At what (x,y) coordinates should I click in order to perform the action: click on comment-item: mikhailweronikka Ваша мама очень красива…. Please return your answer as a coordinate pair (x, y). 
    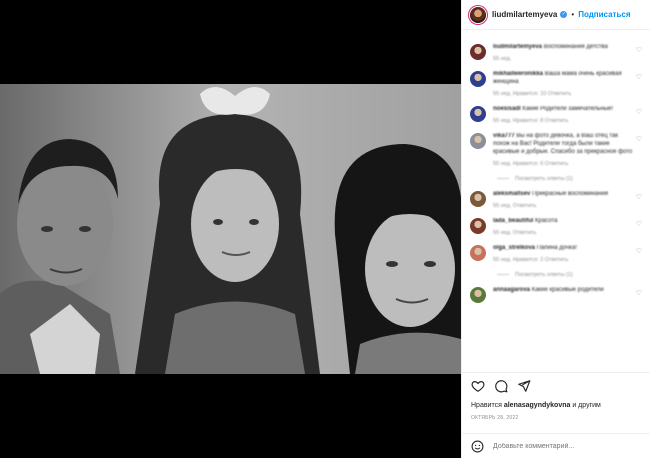
    Looking at the image, I should click on (556, 83).